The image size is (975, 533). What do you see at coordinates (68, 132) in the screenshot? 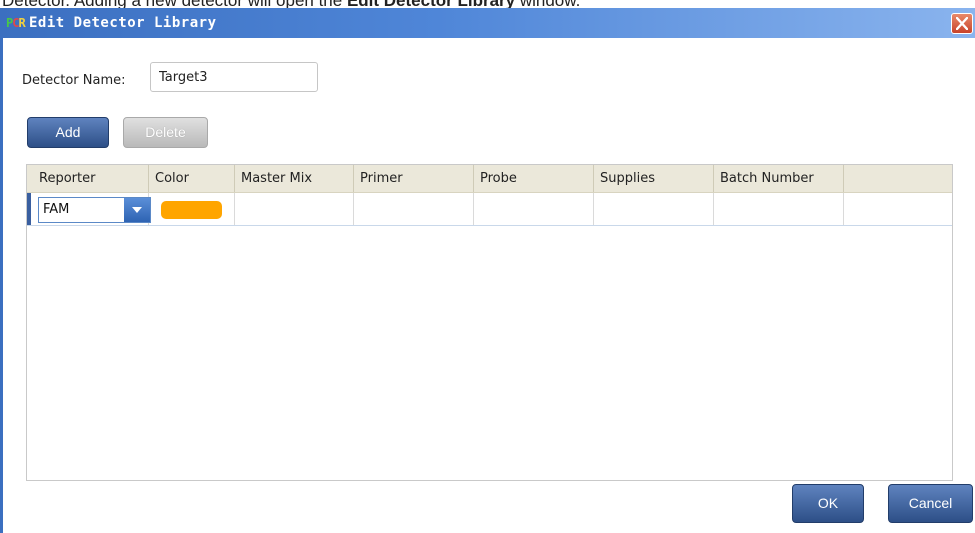
I see `add-button: Add` at bounding box center [68, 132].